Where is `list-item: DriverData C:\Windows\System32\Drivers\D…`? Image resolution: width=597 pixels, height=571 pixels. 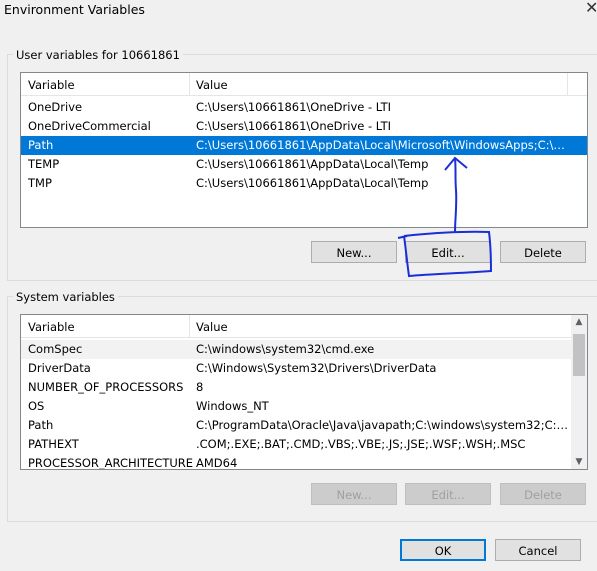 list-item: DriverData C:\Windows\System32\Drivers\D… is located at coordinates (296, 368).